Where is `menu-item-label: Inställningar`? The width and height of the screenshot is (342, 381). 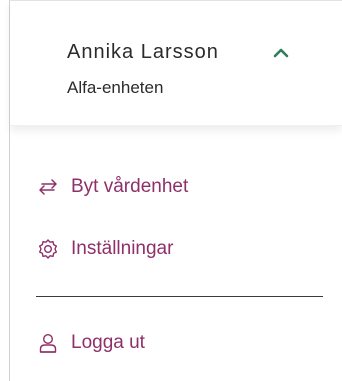 menu-item-label: Inställningar is located at coordinates (122, 248).